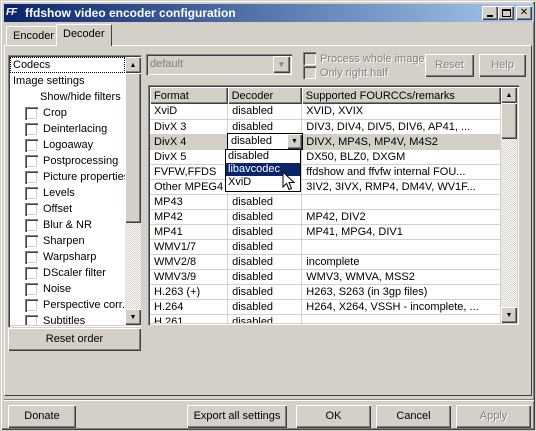 Image resolution: width=536 pixels, height=431 pixels. What do you see at coordinates (325, 262) in the screenshot?
I see `table-row: WMV2/8 disabled incomplete` at bounding box center [325, 262].